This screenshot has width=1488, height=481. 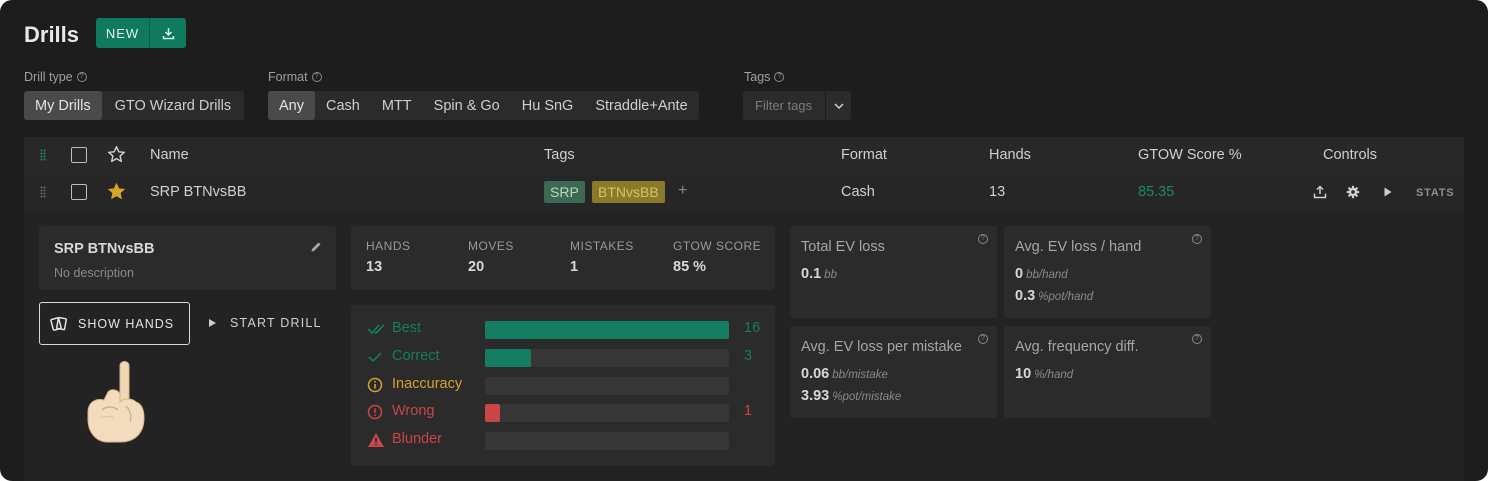 What do you see at coordinates (1320, 192) in the screenshot?
I see `share-icon` at bounding box center [1320, 192].